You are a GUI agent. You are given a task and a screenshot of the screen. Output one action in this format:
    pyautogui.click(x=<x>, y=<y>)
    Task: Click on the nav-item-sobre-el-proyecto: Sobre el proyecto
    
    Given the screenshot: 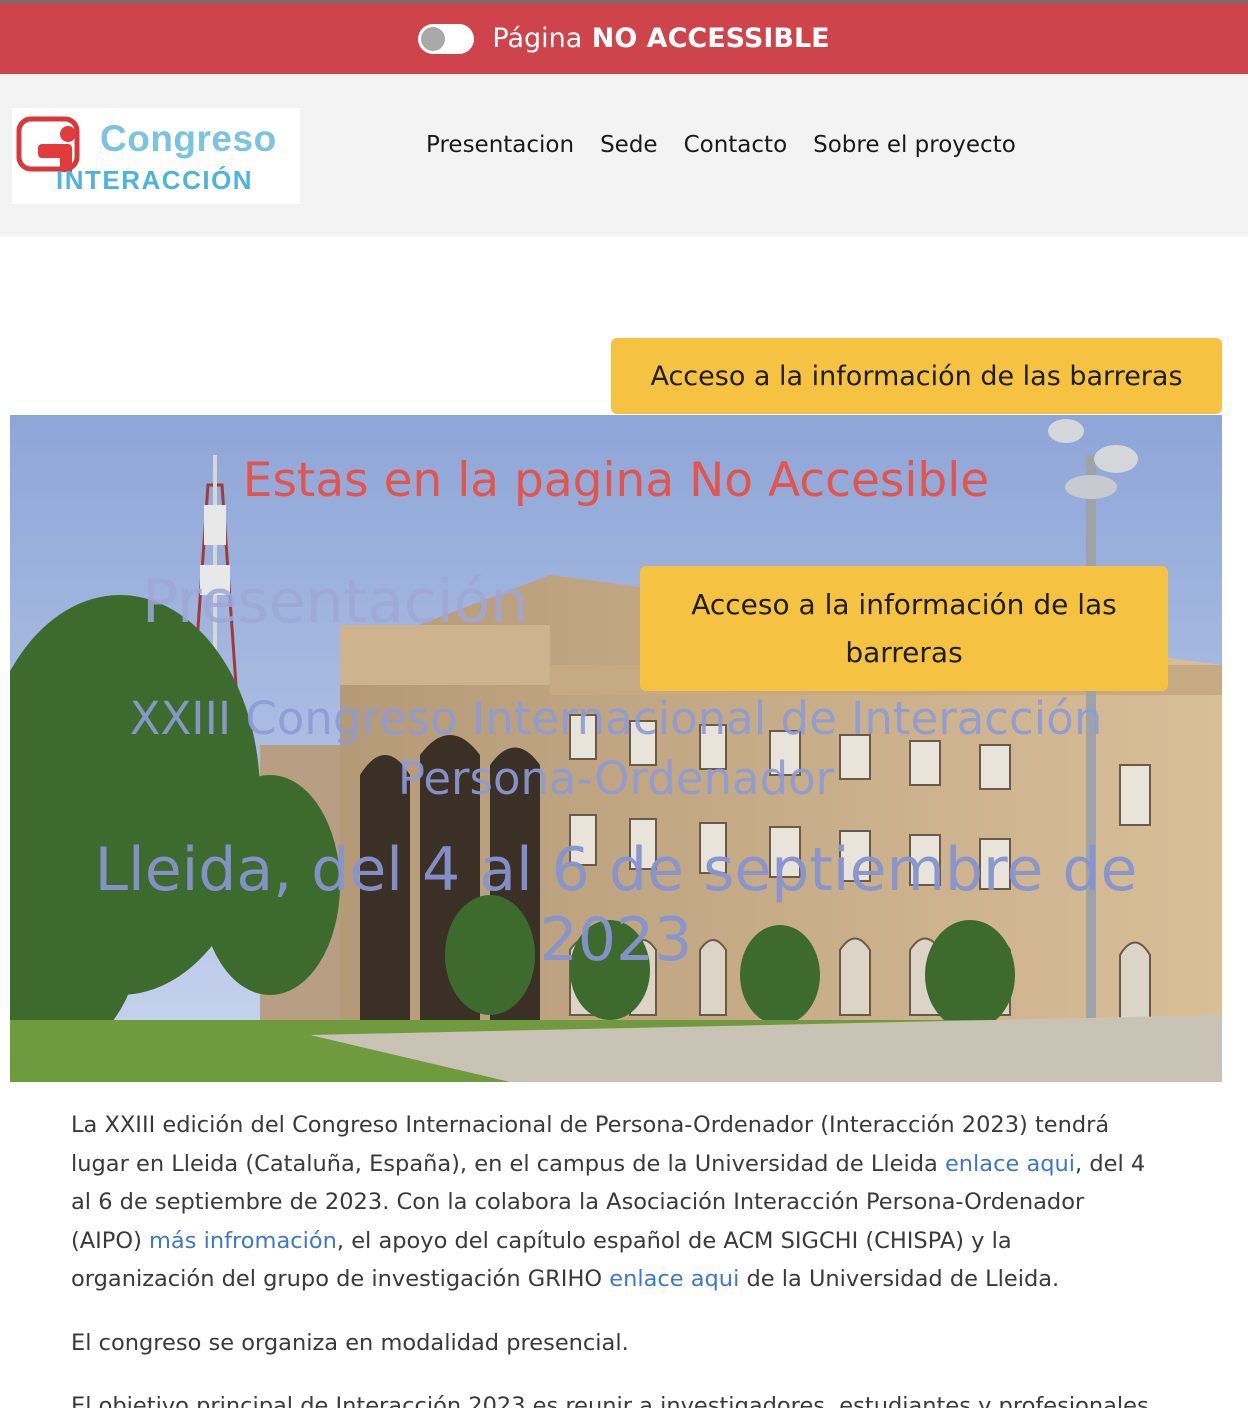 What is the action you would take?
    pyautogui.click(x=914, y=145)
    